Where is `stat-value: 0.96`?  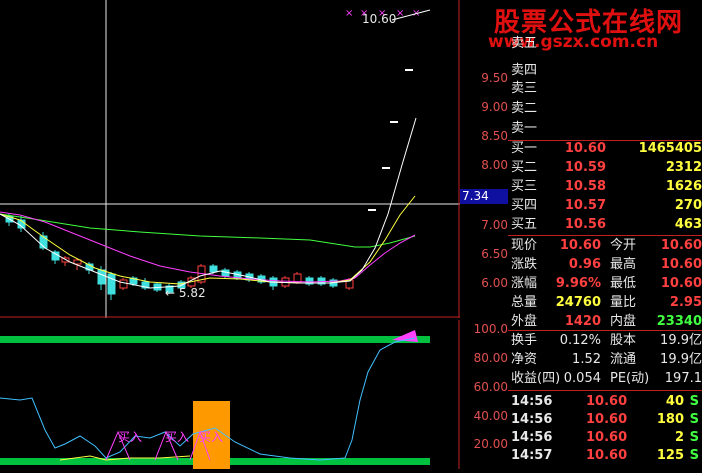 stat-value: 0.96 is located at coordinates (584, 264).